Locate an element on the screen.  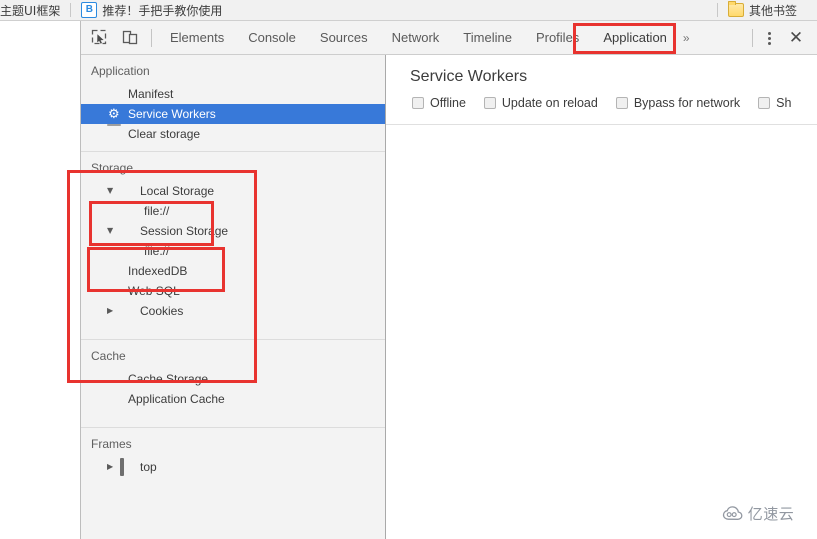
show-all-label: Sh is located at coordinates (784, 103).